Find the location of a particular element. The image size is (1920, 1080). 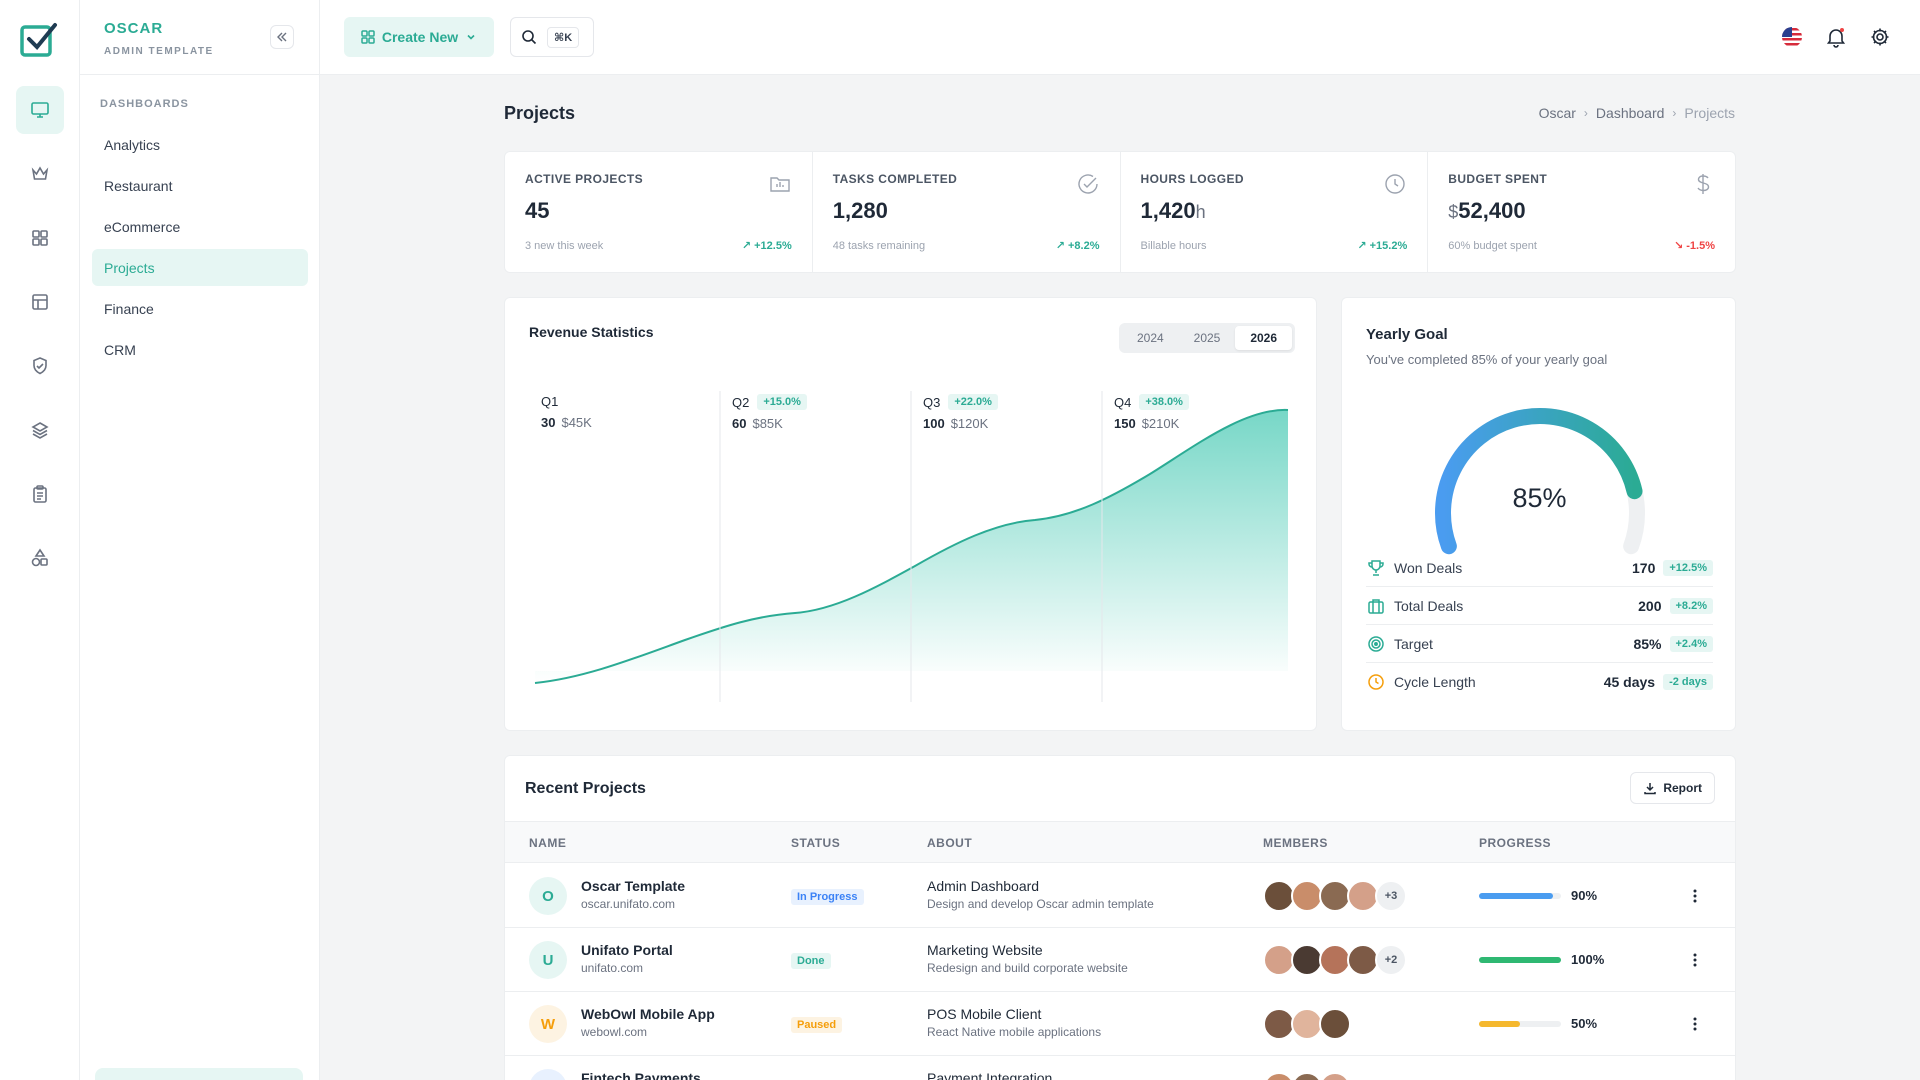

progress-percent: 90% is located at coordinates (1584, 895).